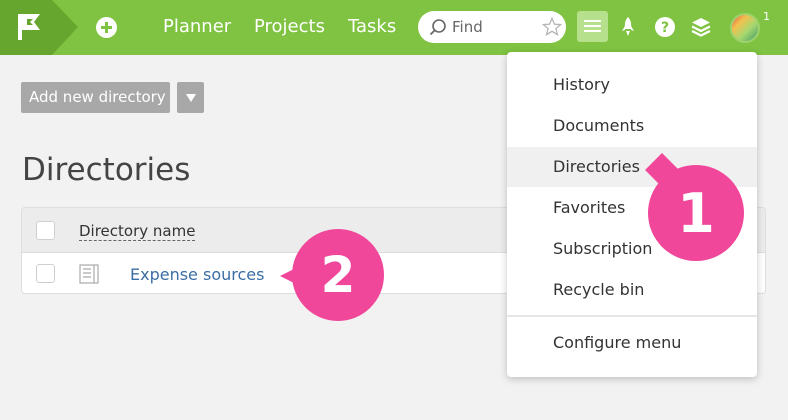 The width and height of the screenshot is (788, 420). What do you see at coordinates (632, 343) in the screenshot?
I see `menu-item-configure-menu: Configure menu` at bounding box center [632, 343].